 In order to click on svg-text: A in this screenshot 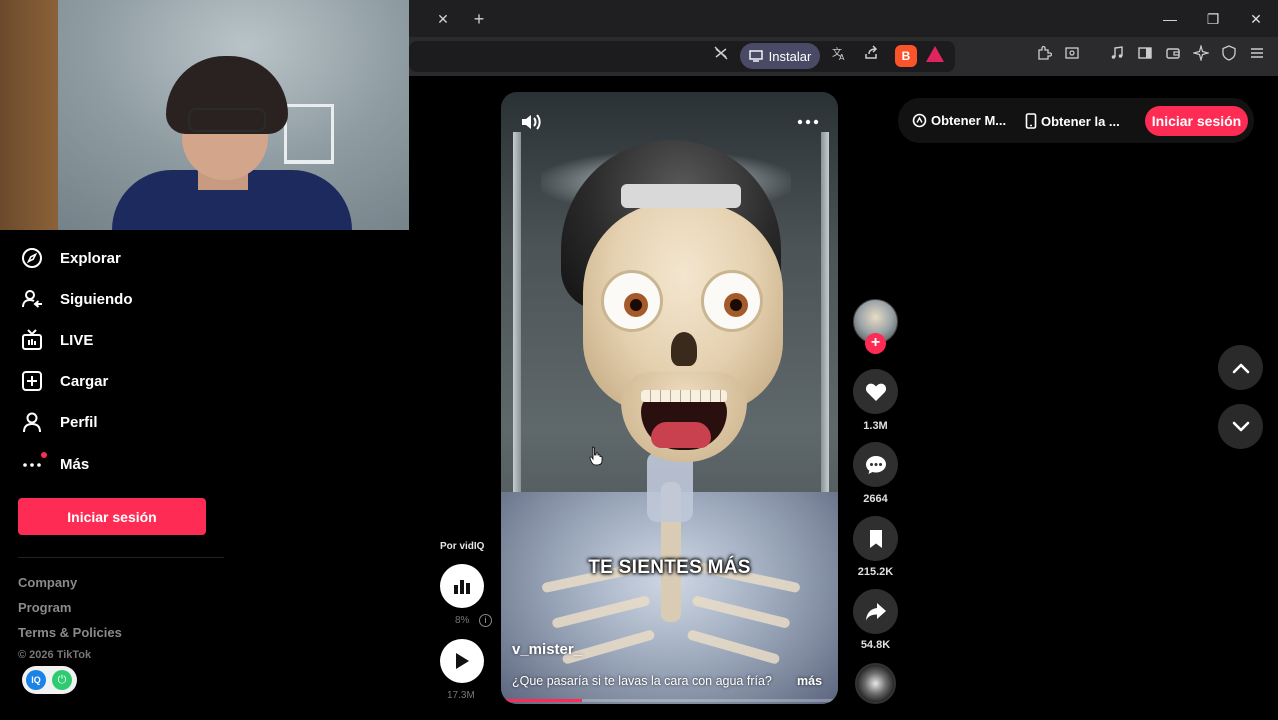, I will do `click(842, 57)`.